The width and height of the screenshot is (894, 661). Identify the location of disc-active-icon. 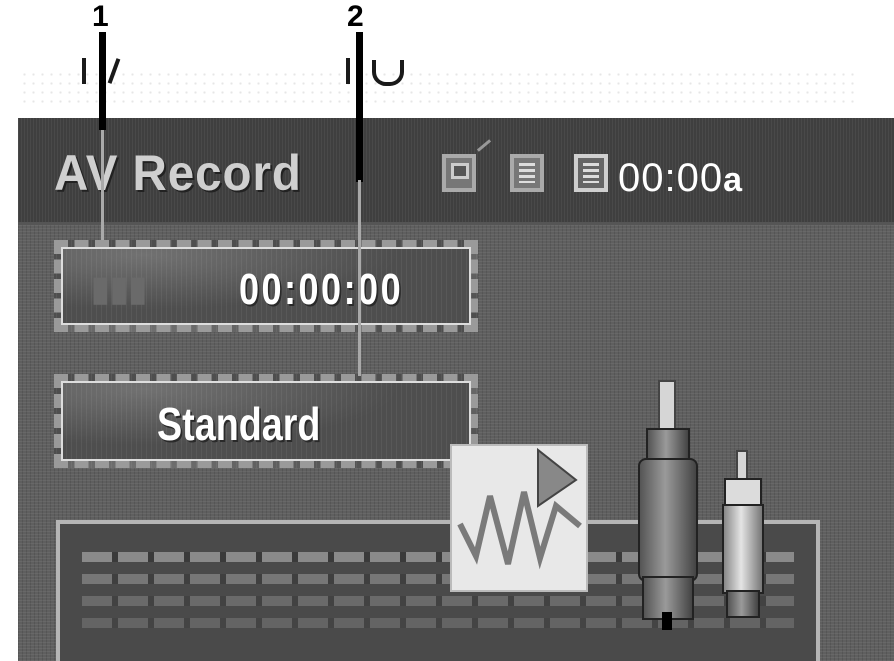
(591, 173).